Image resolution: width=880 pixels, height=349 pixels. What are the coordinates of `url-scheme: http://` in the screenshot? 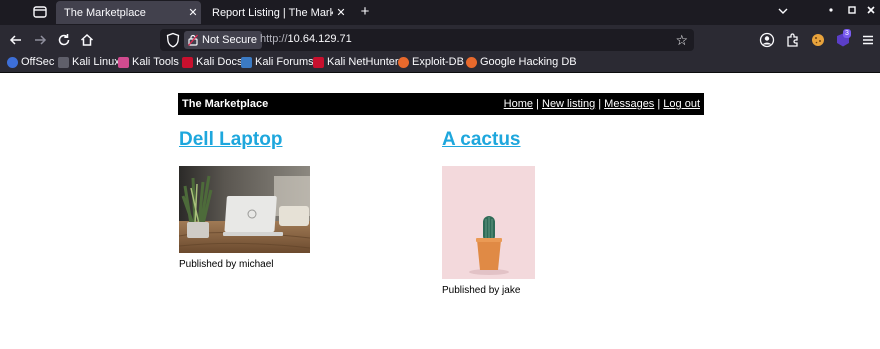 It's located at (274, 39).